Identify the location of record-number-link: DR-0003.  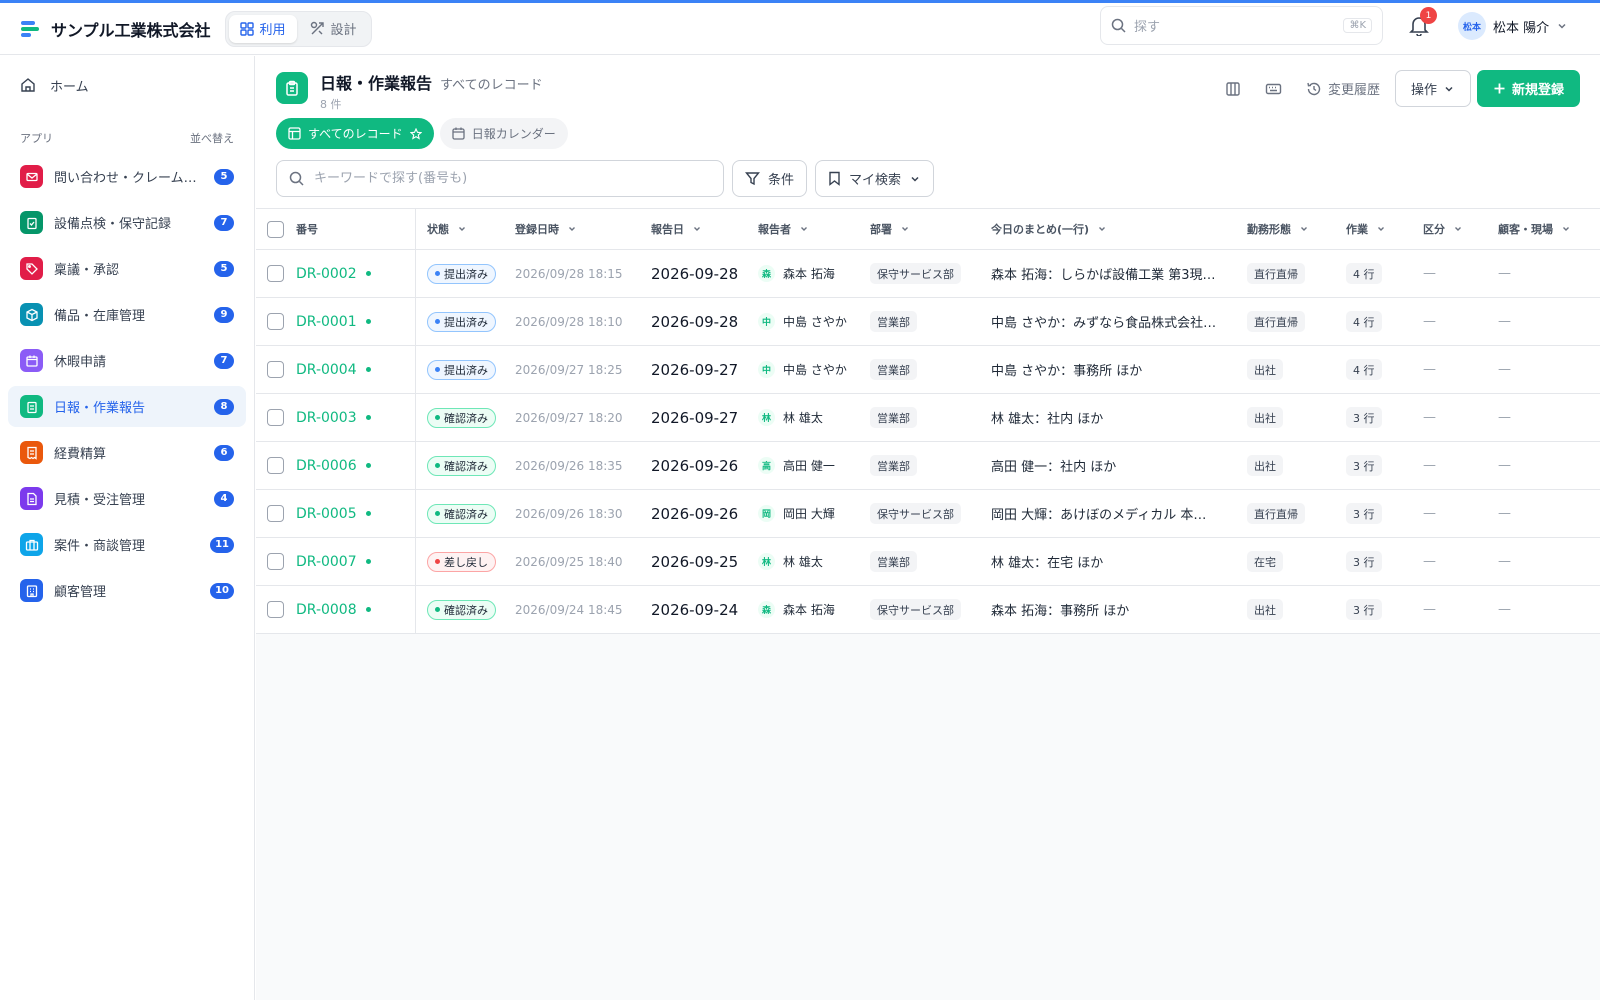
(356, 418).